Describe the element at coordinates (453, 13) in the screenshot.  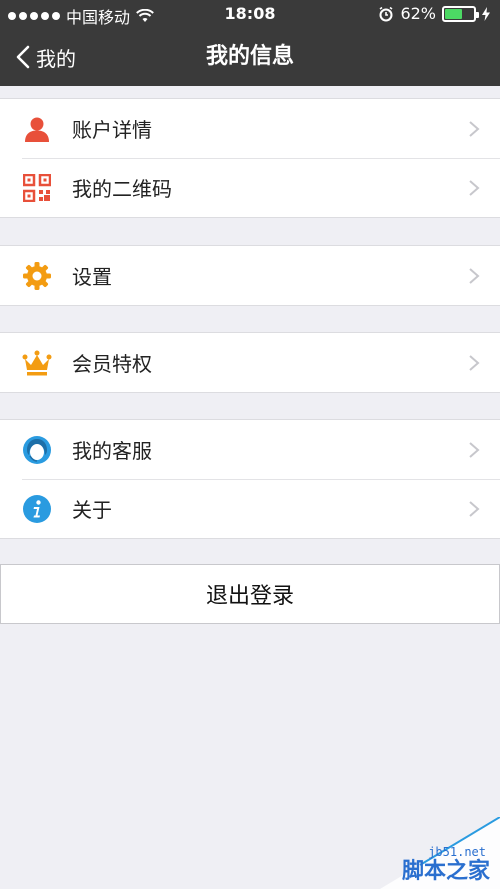
I see `battery-fill` at that location.